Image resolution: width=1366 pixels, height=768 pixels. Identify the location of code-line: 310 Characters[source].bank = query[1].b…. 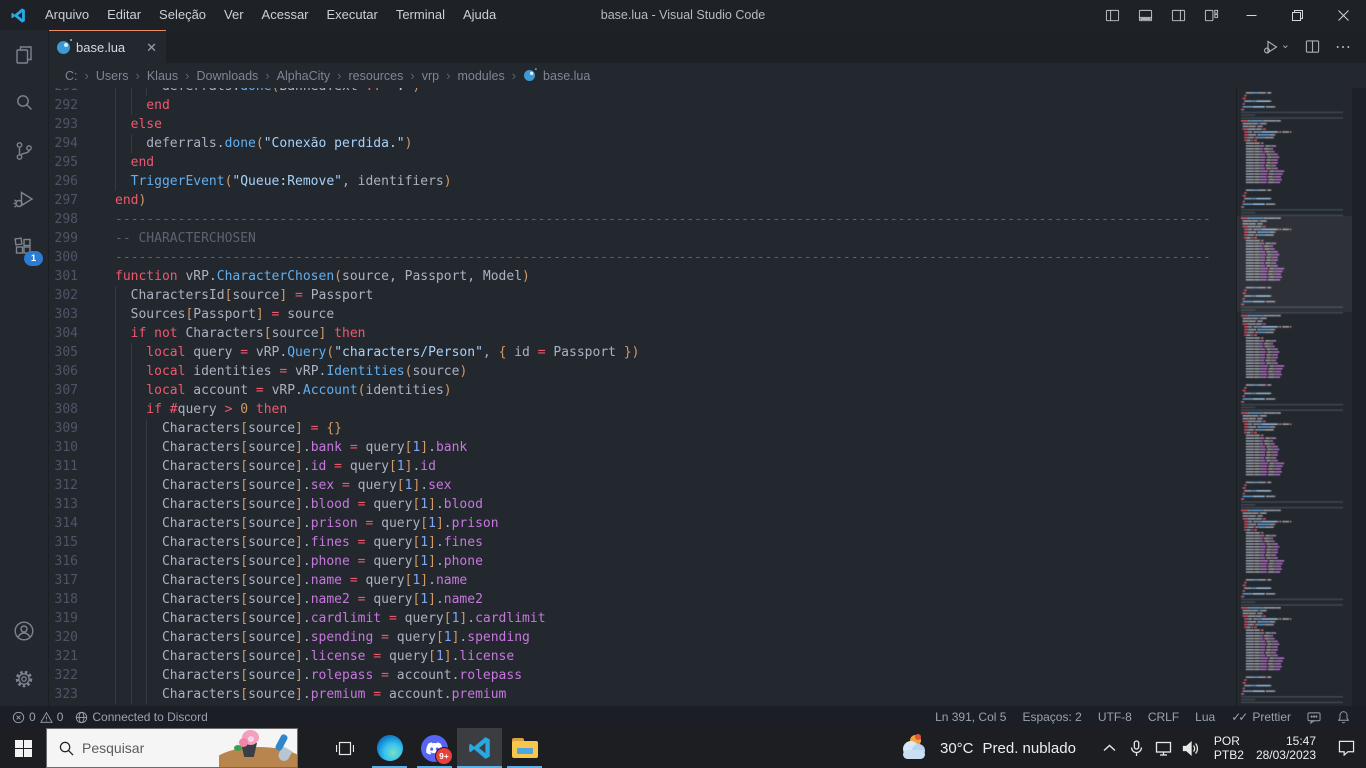
(642, 447).